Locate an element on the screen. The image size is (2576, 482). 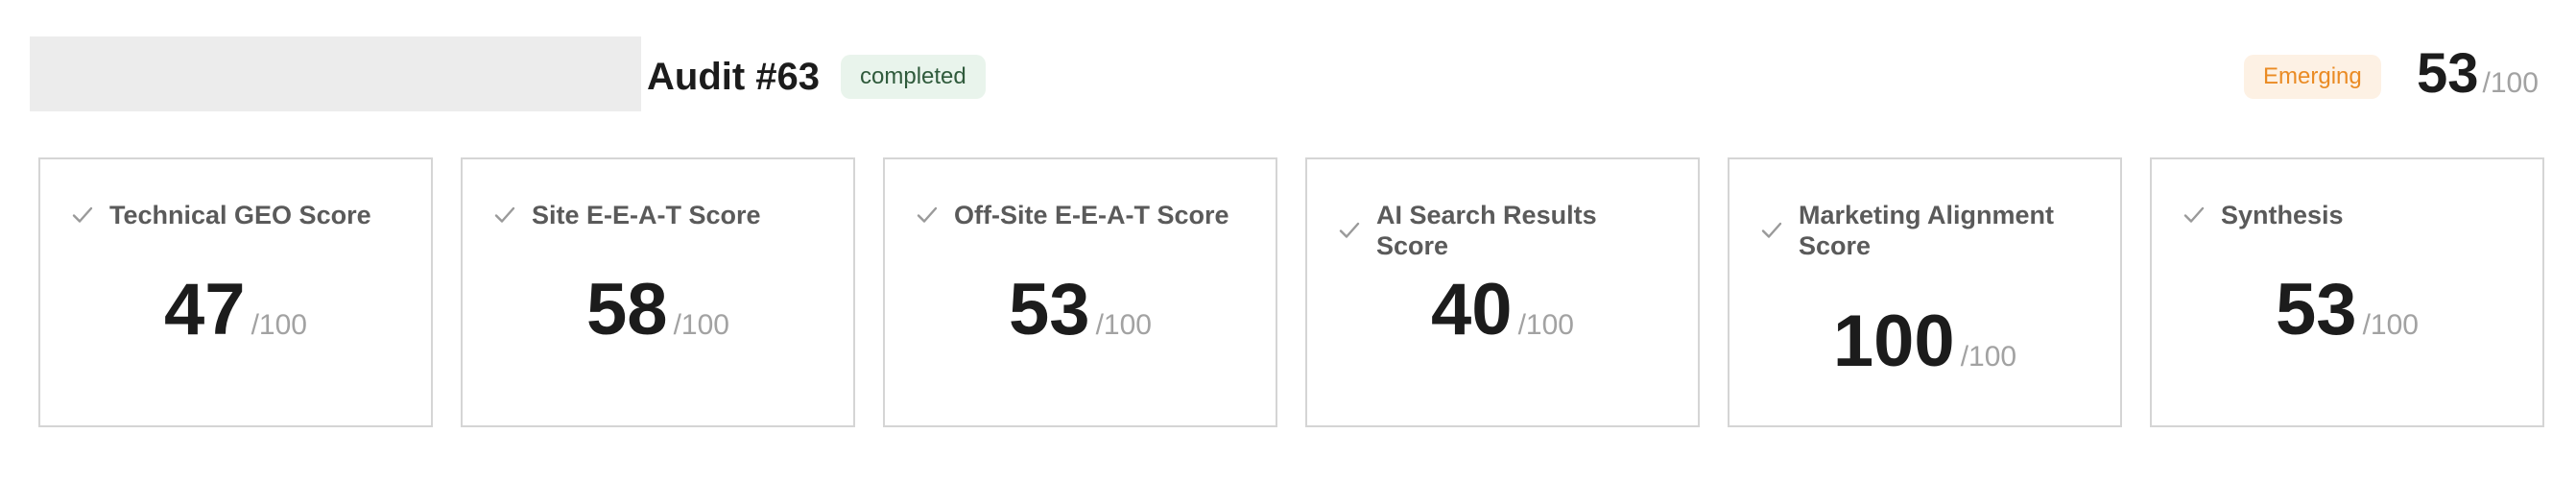
card-title: Marketing Alignment Score is located at coordinates (1927, 231).